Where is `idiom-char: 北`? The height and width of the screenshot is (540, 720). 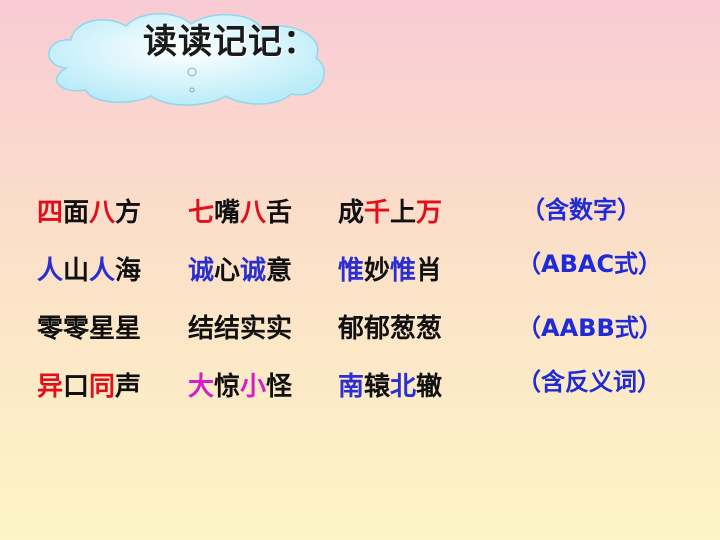
idiom-char: 北 is located at coordinates (403, 387).